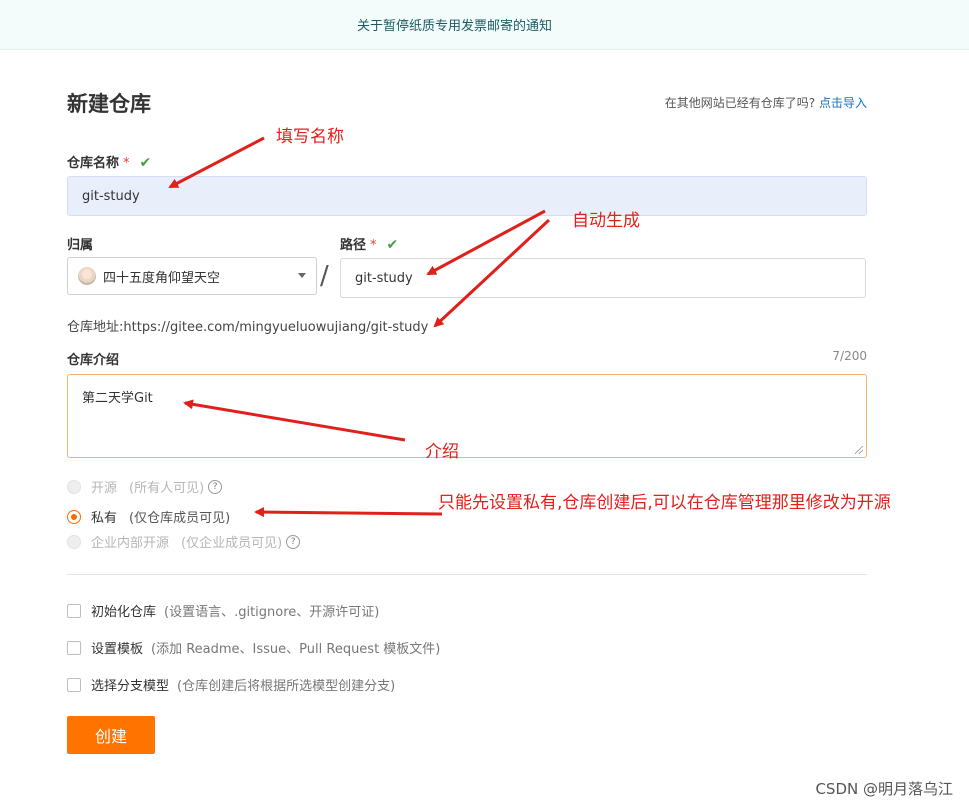 This screenshot has width=969, height=807. What do you see at coordinates (369, 243) in the screenshot?
I see `path-label: 路径 * ✔` at bounding box center [369, 243].